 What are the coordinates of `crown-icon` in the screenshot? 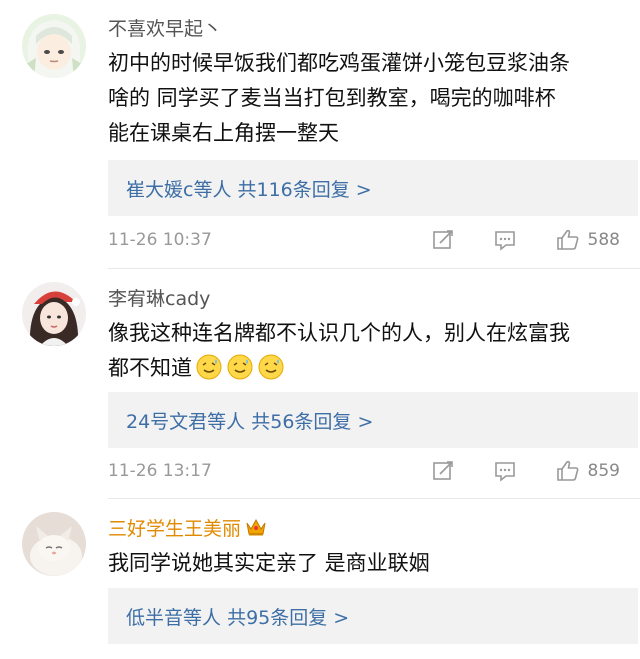 It's located at (256, 527).